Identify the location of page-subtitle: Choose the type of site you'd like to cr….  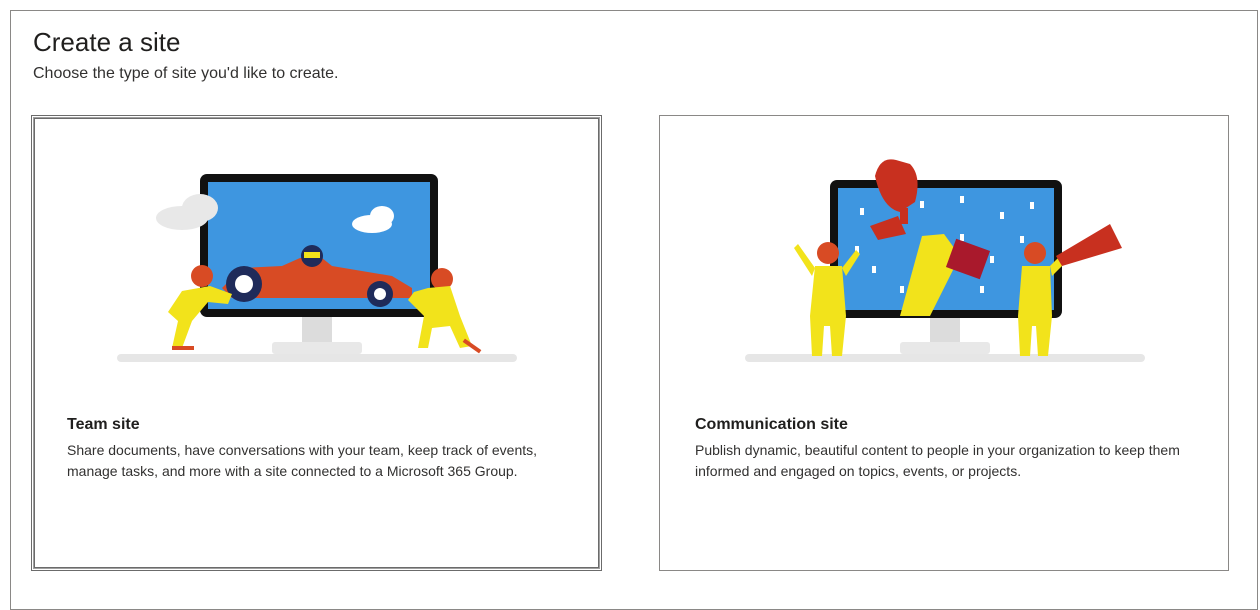
(186, 73).